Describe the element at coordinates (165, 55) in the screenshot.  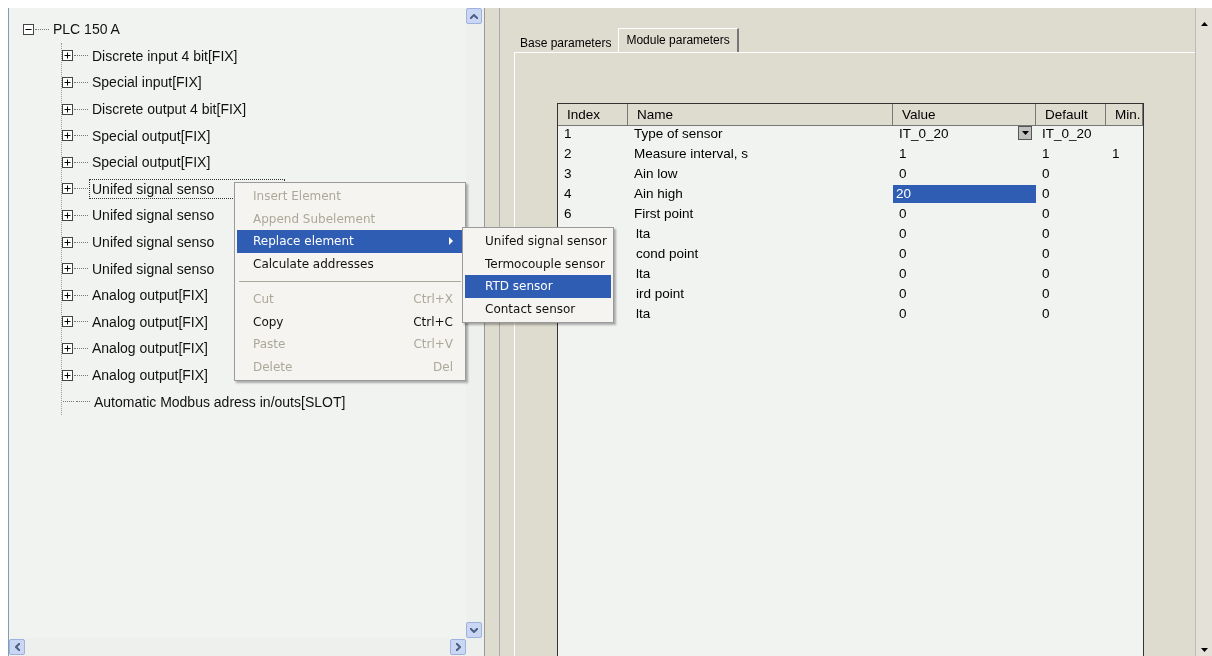
I see `tree-item: Discrete input 4 bit[FIX]` at that location.